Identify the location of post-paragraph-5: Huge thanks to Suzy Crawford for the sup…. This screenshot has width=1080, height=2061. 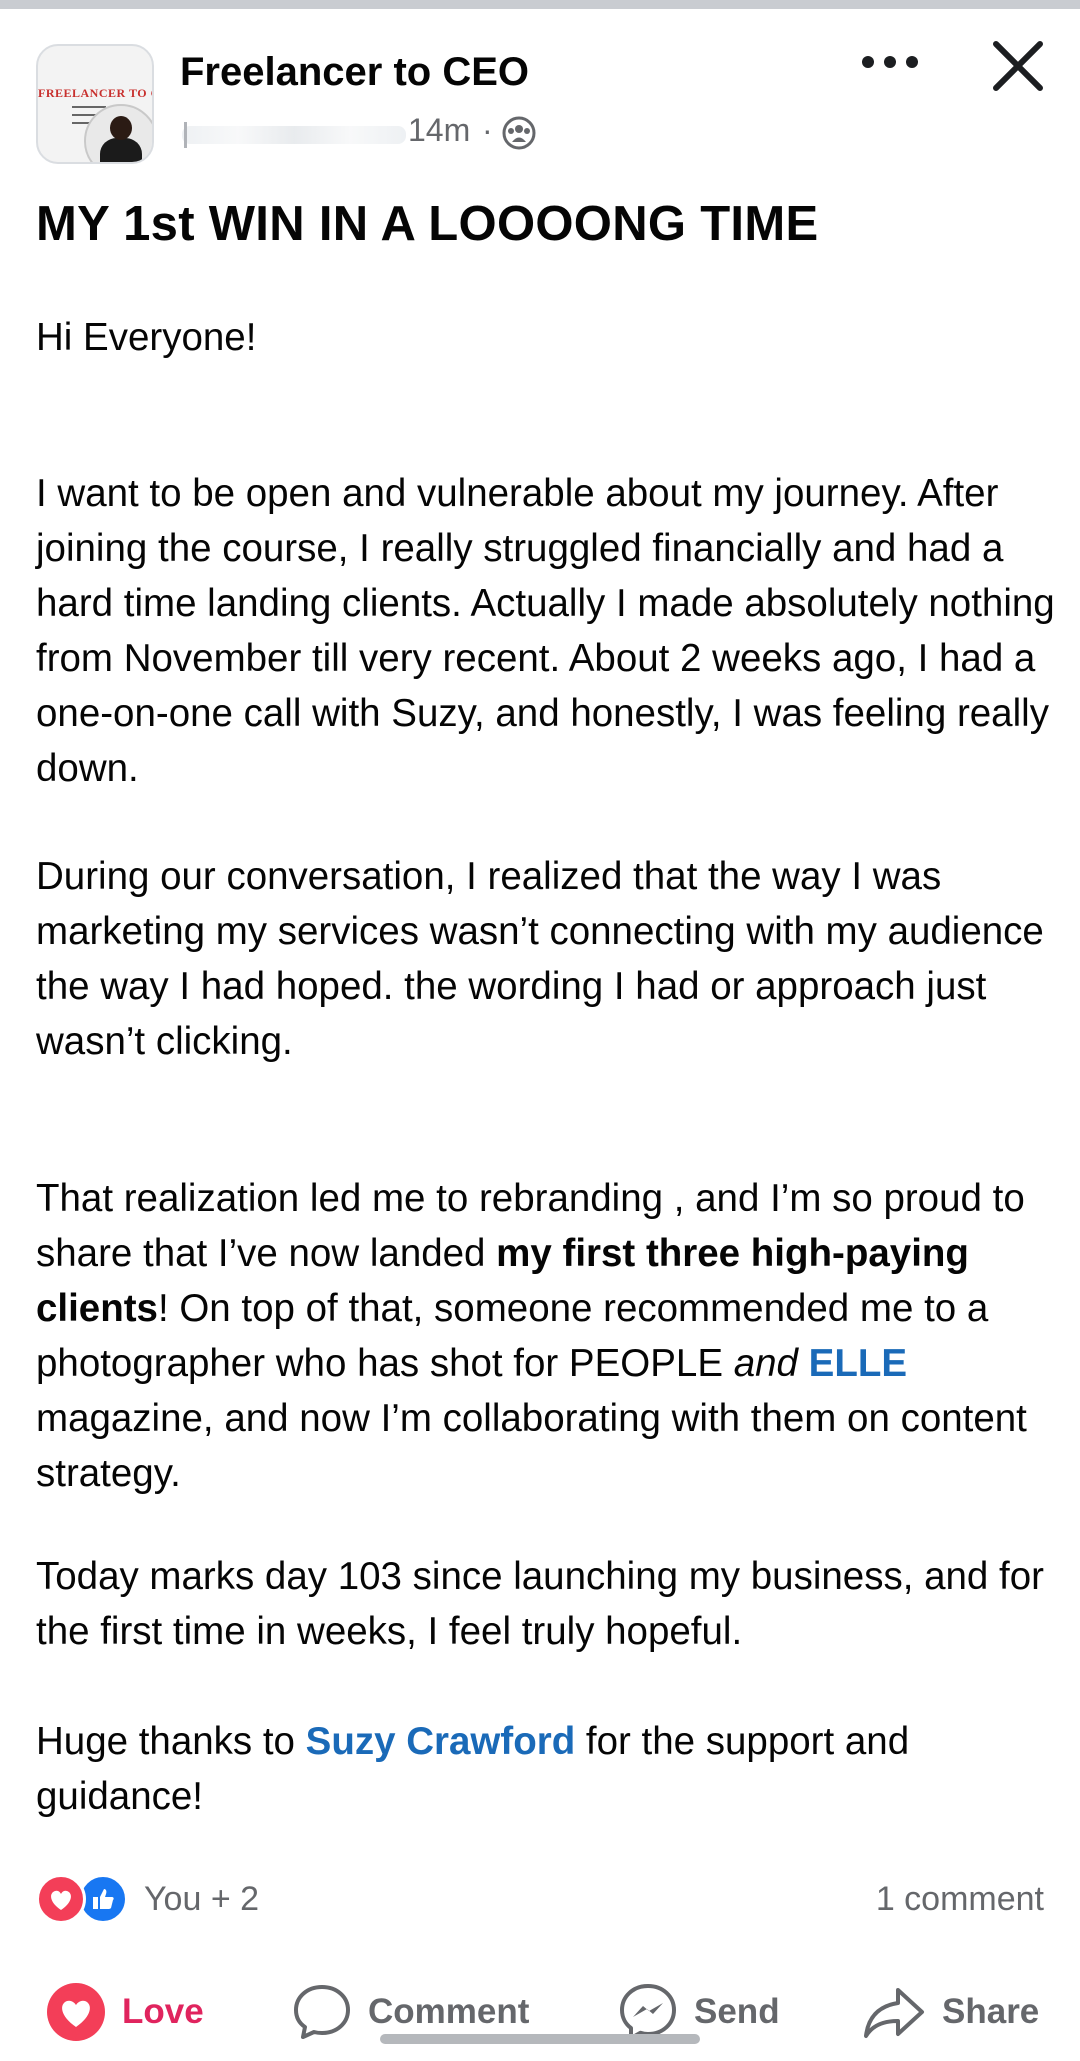
(546, 1769).